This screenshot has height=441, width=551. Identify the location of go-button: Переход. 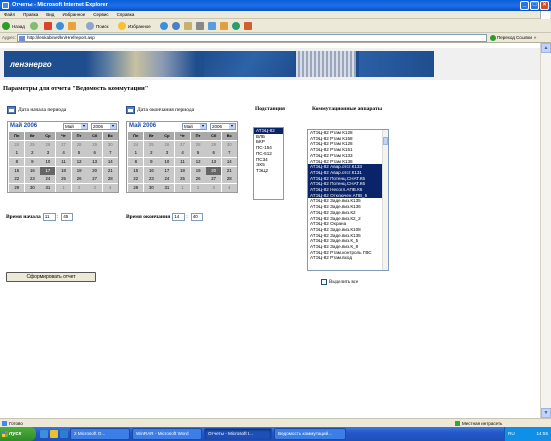
(502, 38).